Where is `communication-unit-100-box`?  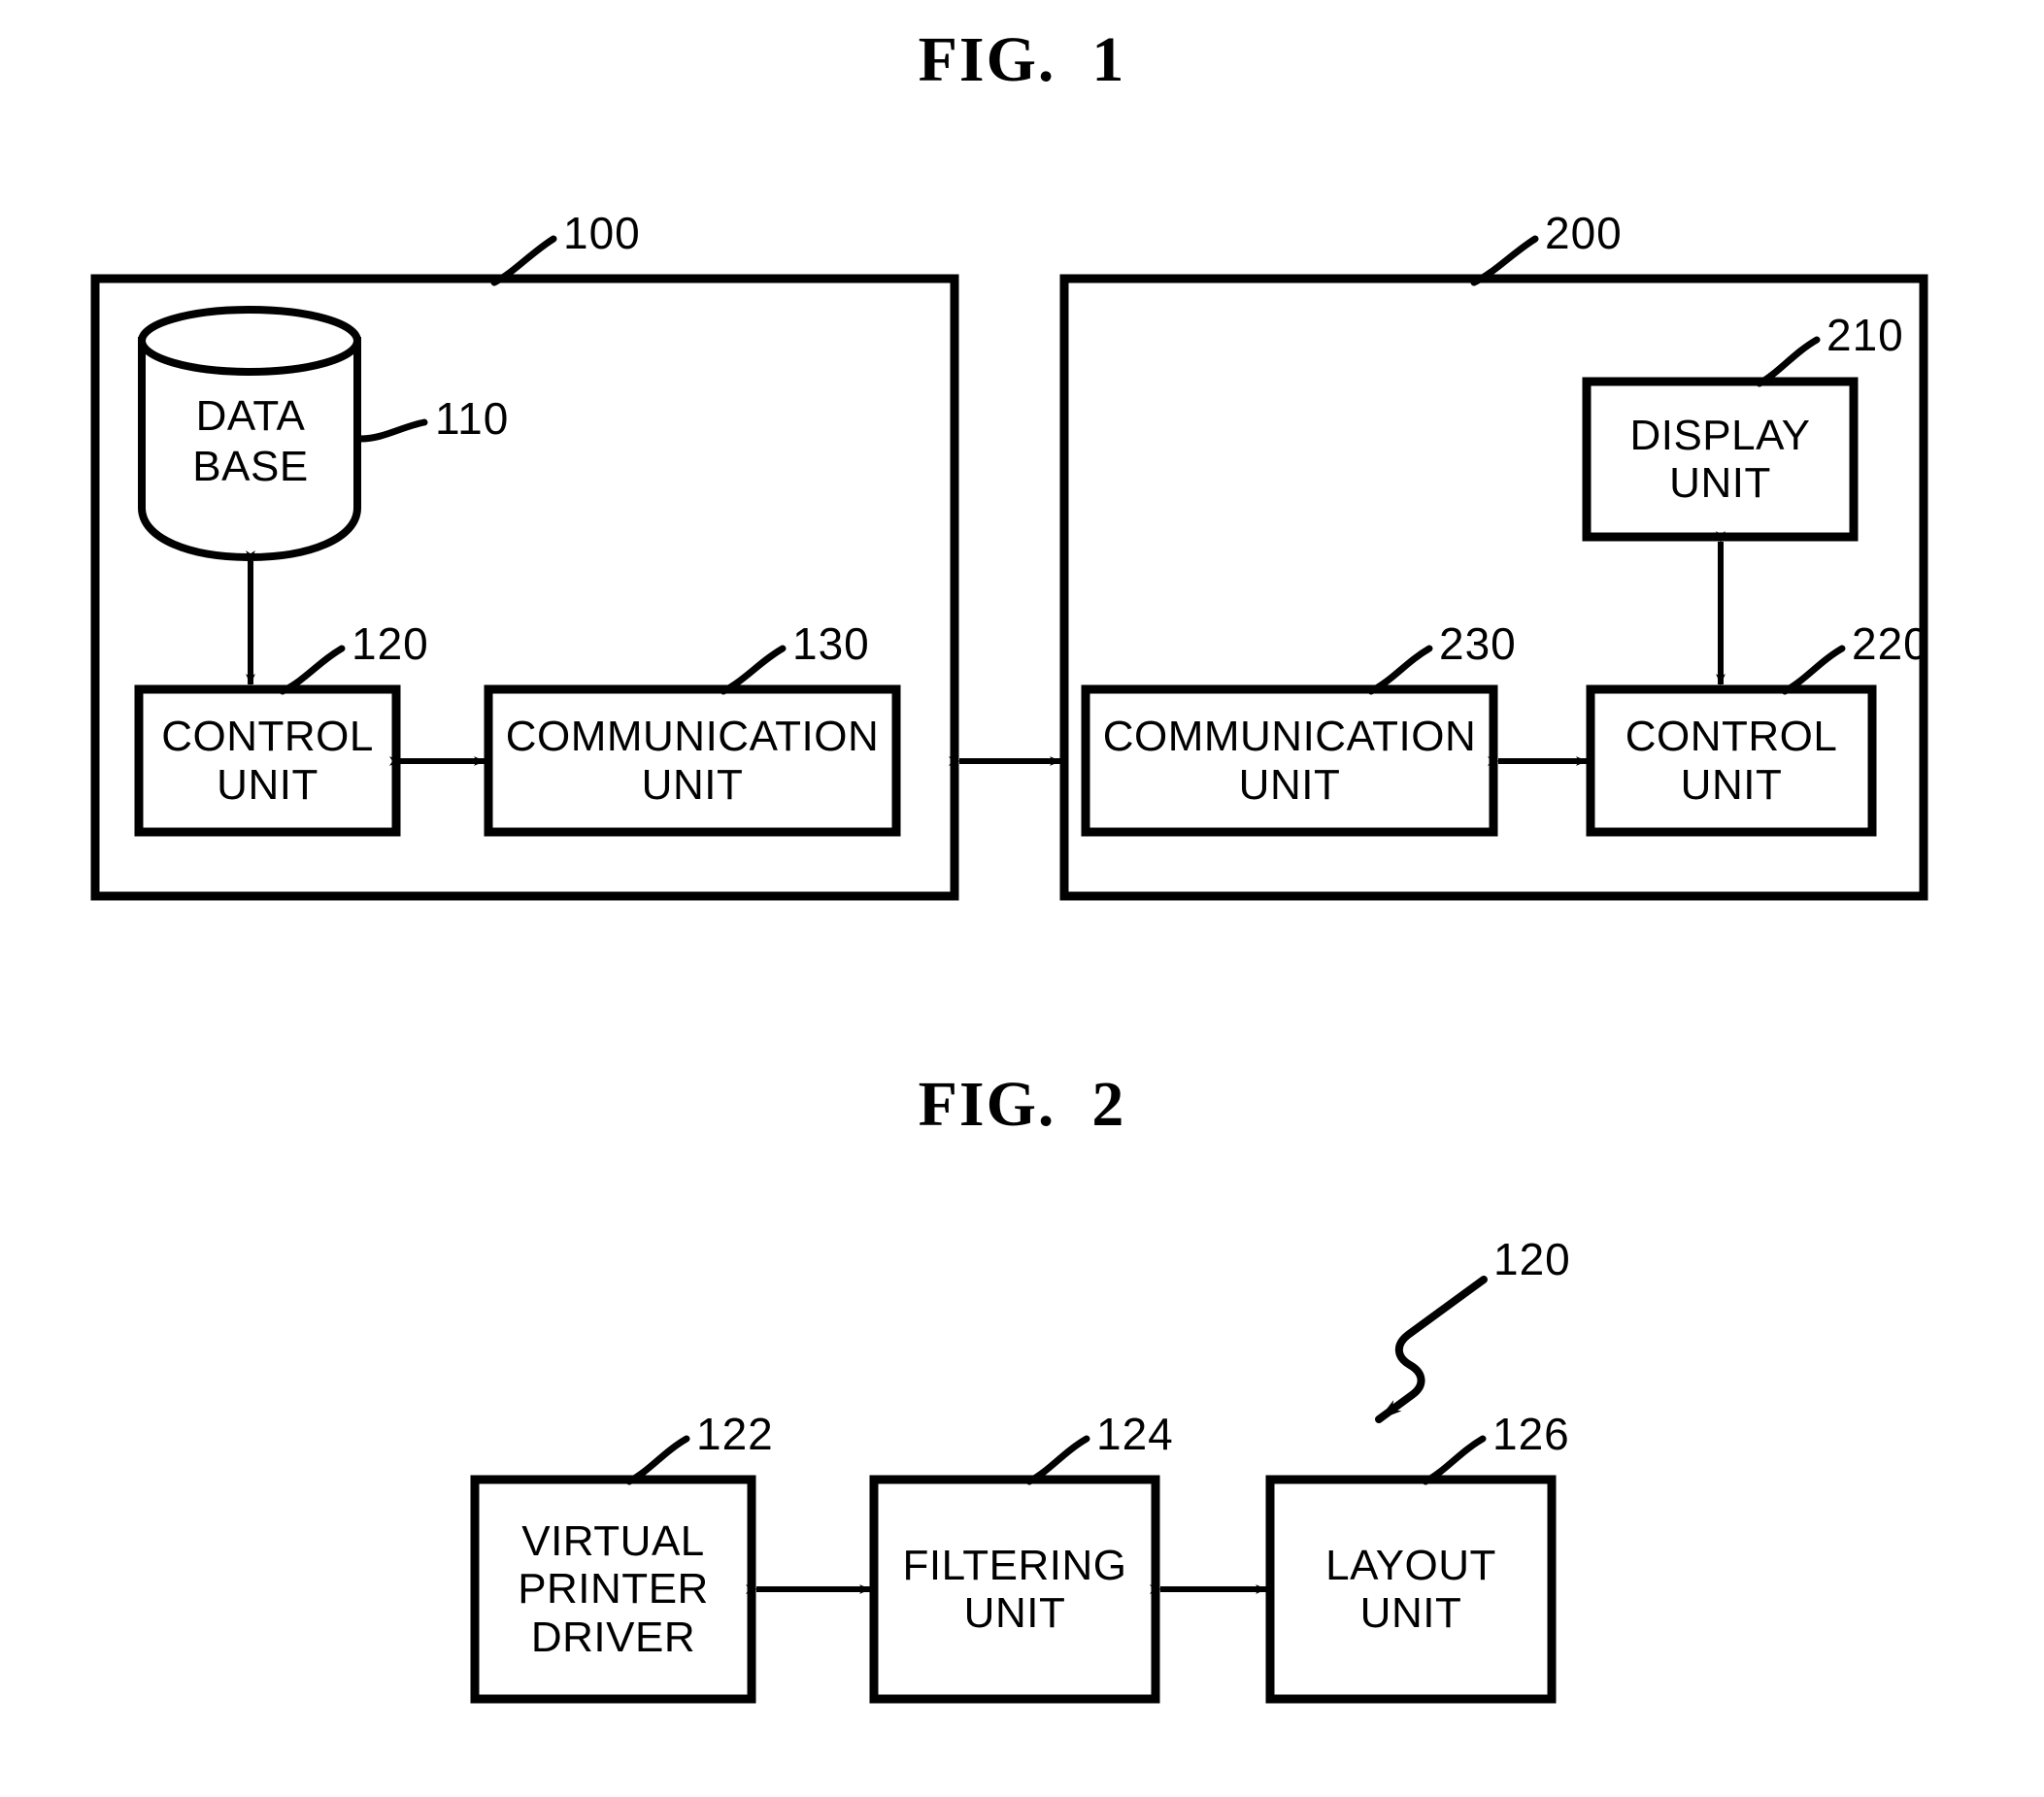
communication-unit-100-box is located at coordinates (692, 760).